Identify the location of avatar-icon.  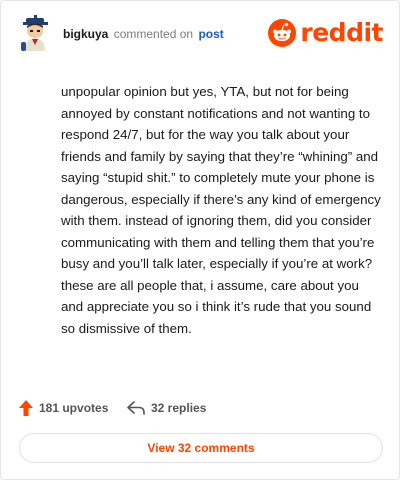
(34, 33).